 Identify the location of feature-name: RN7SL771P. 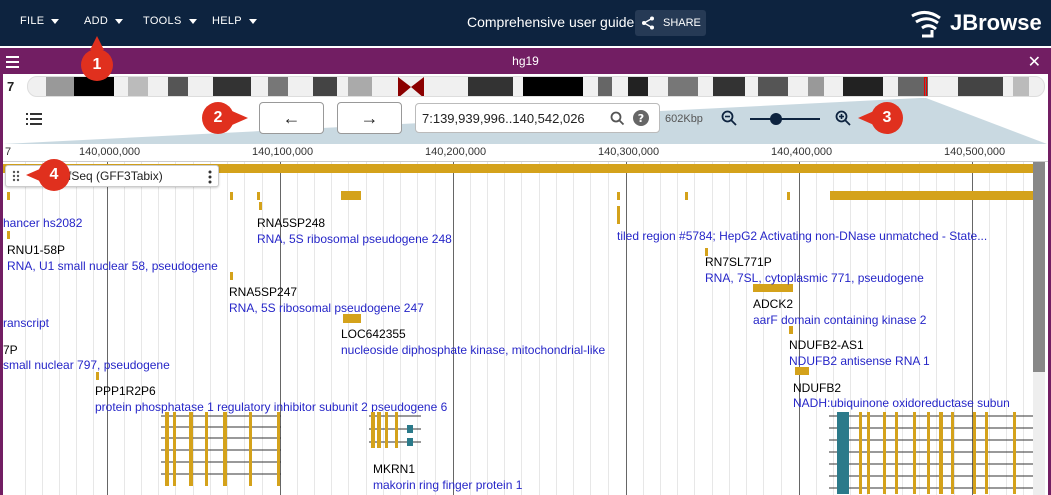
(738, 262).